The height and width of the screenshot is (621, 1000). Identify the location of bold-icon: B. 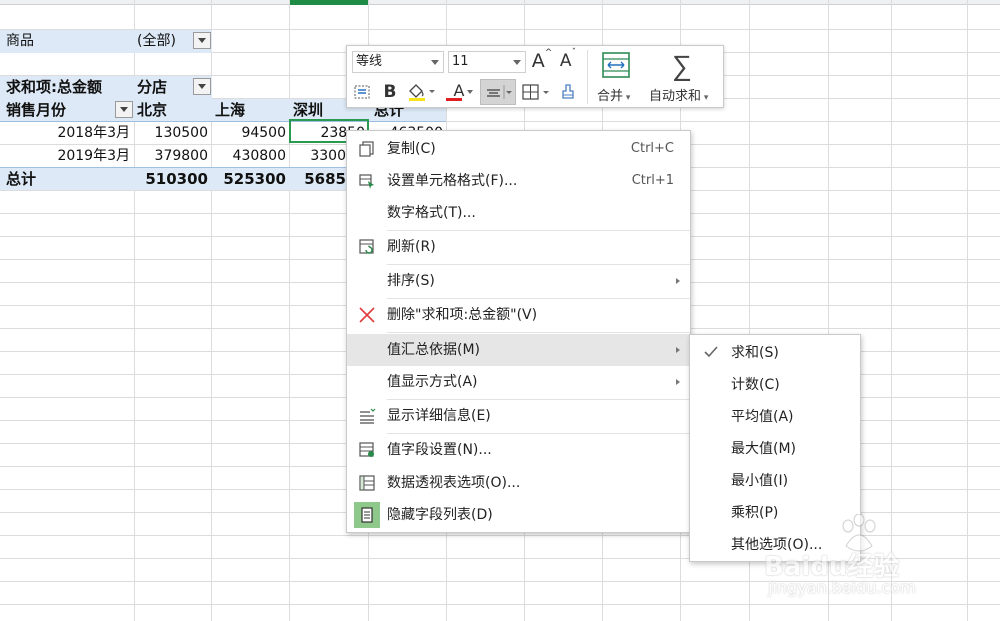
(390, 92).